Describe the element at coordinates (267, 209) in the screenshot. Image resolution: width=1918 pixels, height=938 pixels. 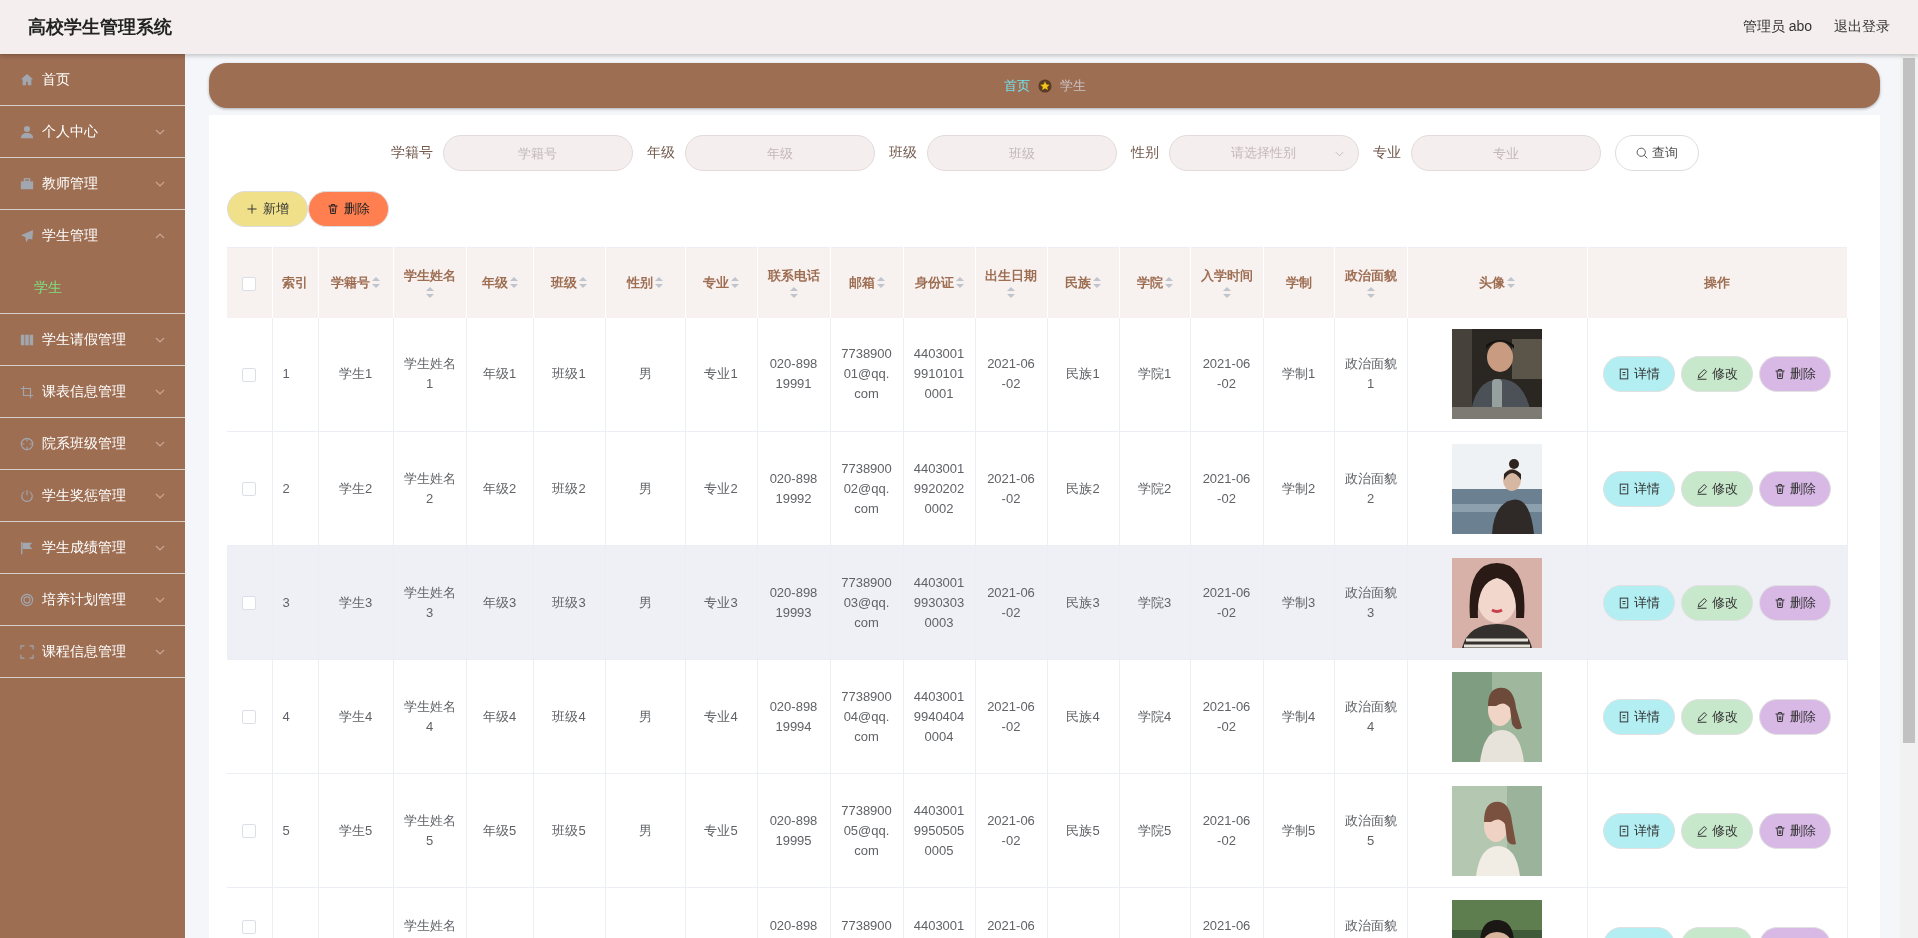
I see `add-button: 新增` at that location.